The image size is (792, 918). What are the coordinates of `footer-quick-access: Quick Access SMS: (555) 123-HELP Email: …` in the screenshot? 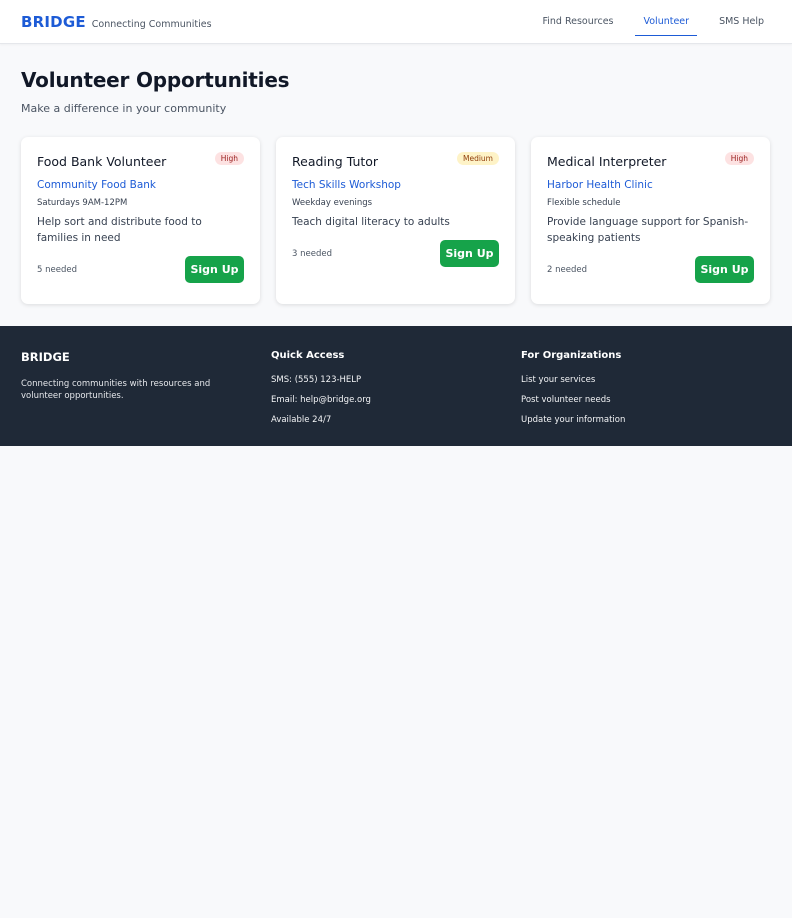 It's located at (396, 398).